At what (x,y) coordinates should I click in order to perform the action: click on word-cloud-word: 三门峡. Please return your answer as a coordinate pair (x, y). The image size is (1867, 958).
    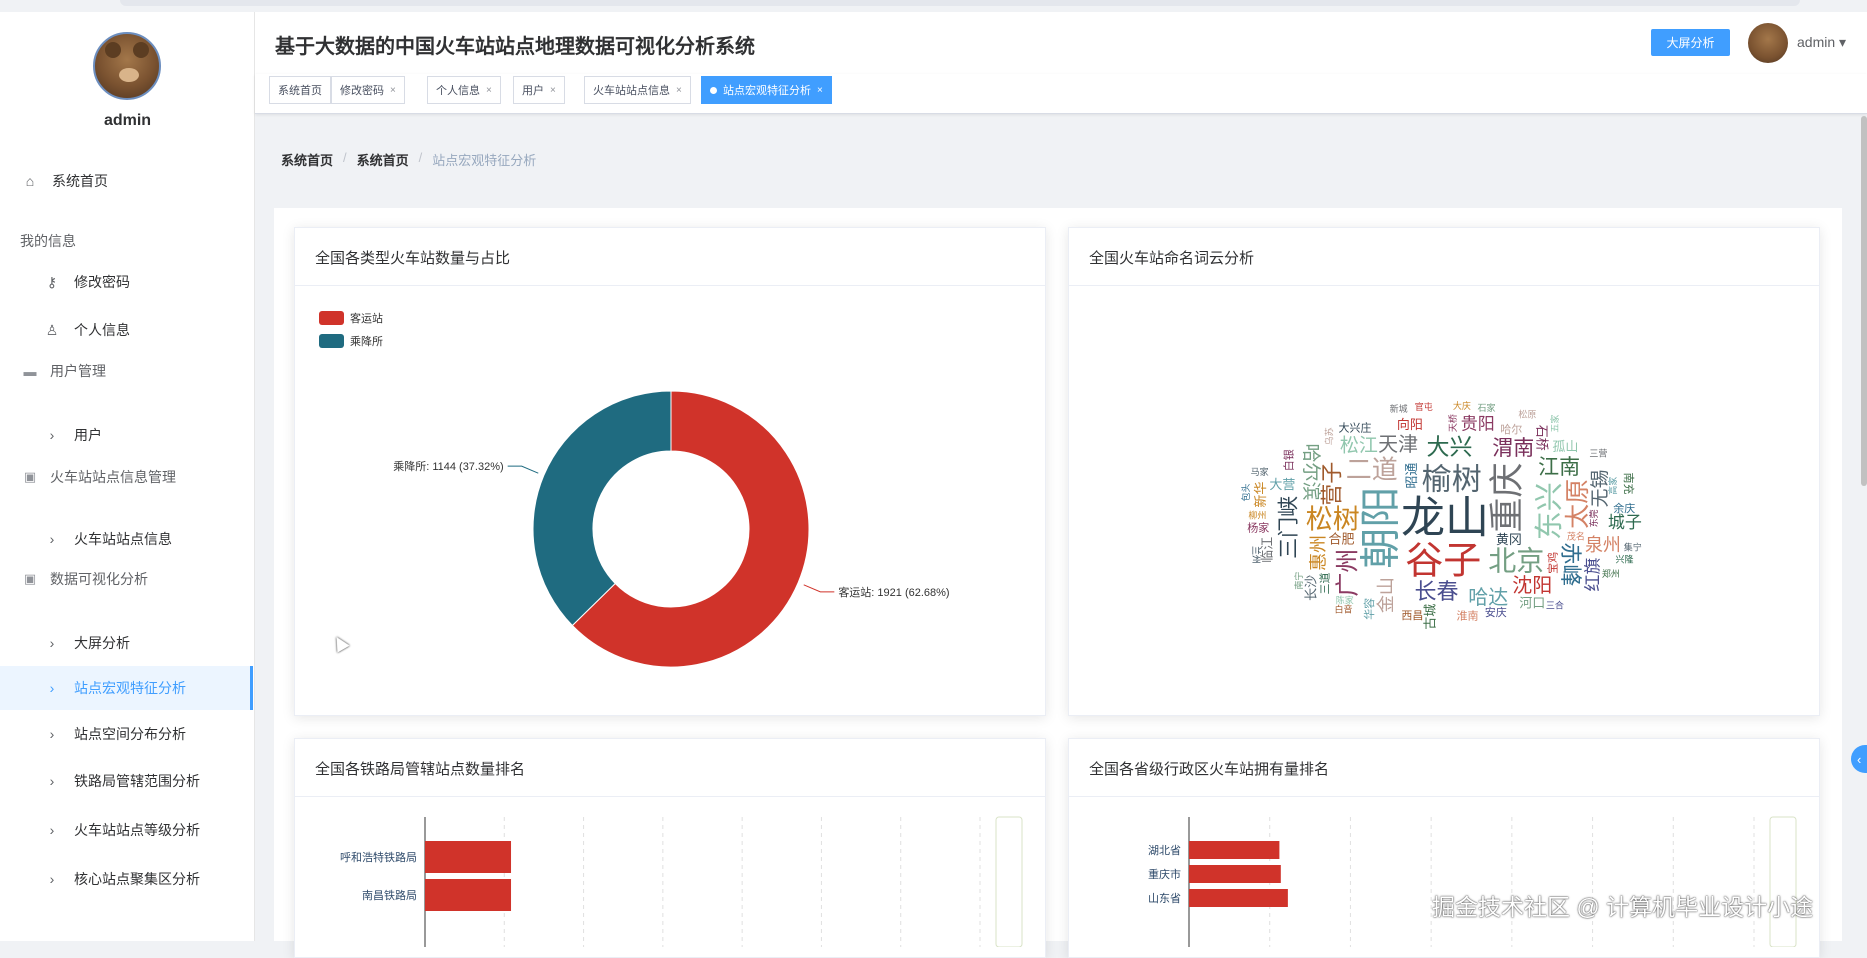
    Looking at the image, I should click on (1288, 527).